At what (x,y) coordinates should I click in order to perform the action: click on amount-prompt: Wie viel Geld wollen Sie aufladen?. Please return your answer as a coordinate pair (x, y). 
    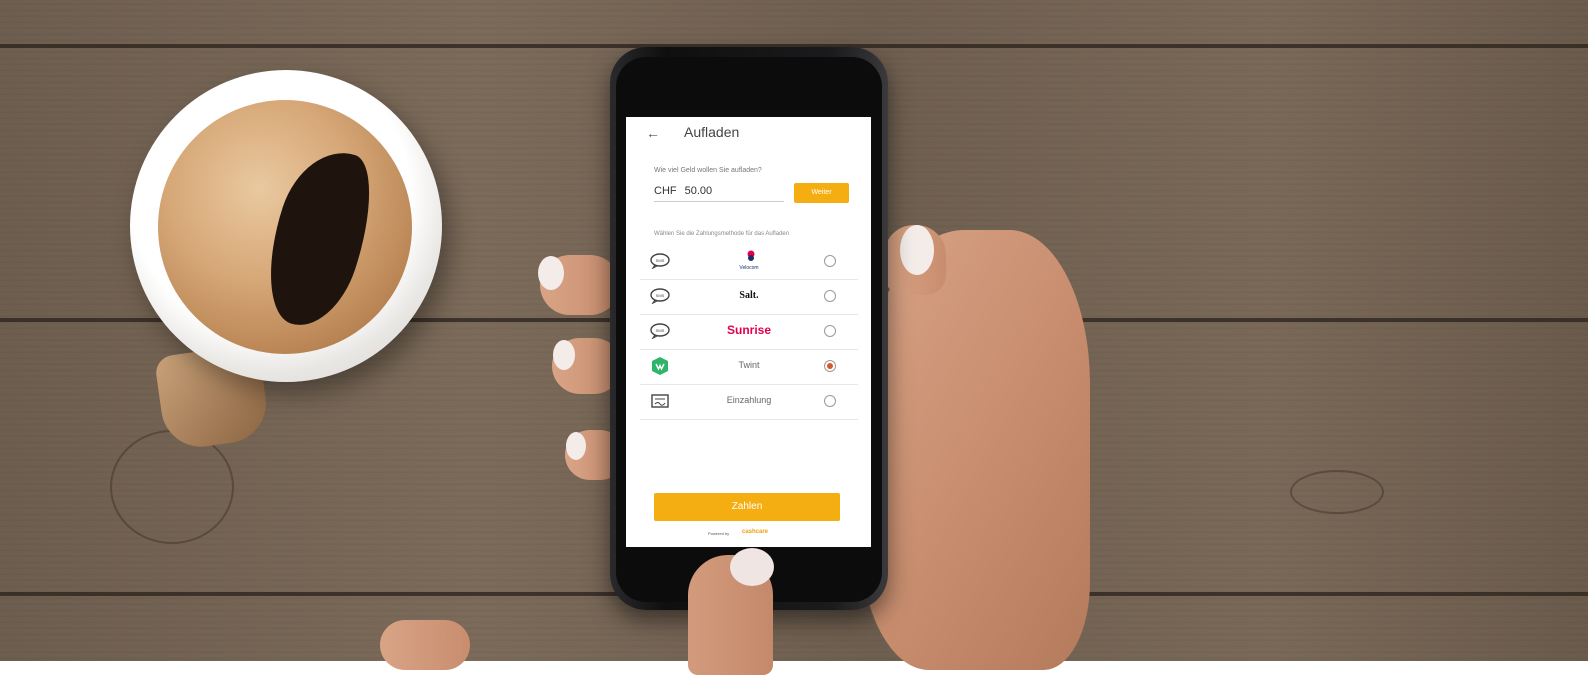
    Looking at the image, I should click on (708, 170).